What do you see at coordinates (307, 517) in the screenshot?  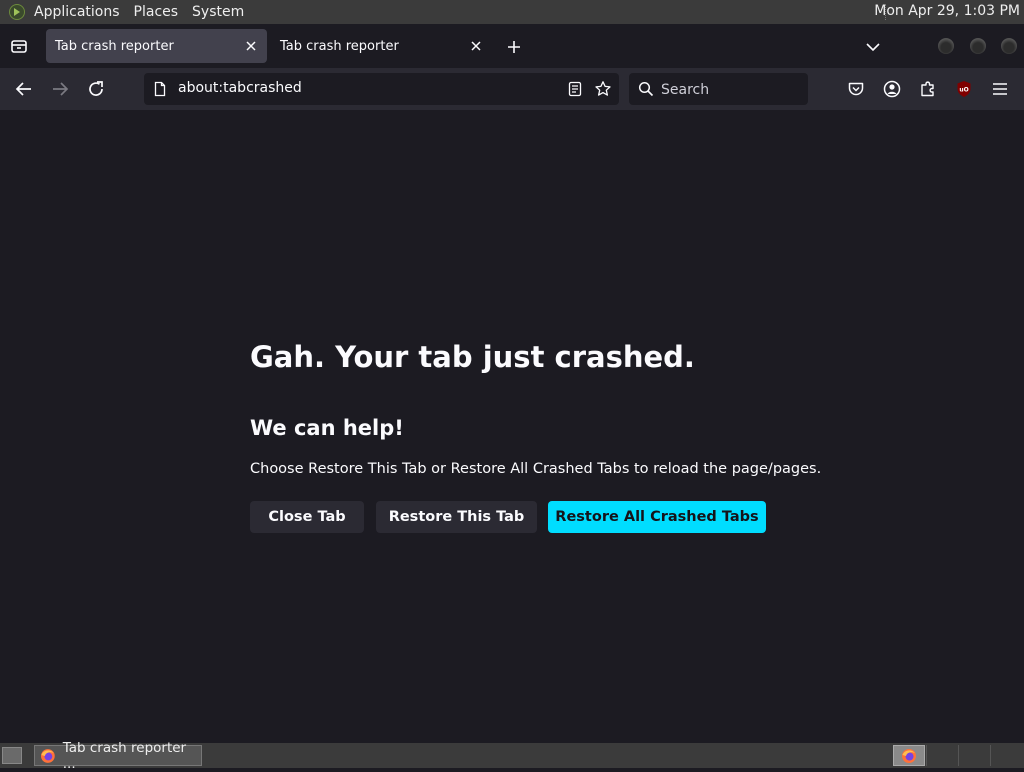 I see `close-tab-button: Close Tab` at bounding box center [307, 517].